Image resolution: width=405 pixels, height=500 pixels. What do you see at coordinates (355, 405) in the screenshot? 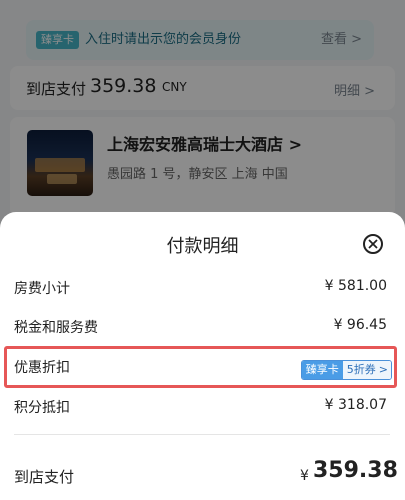
I see `row-value: ¥ 318.07` at bounding box center [355, 405].